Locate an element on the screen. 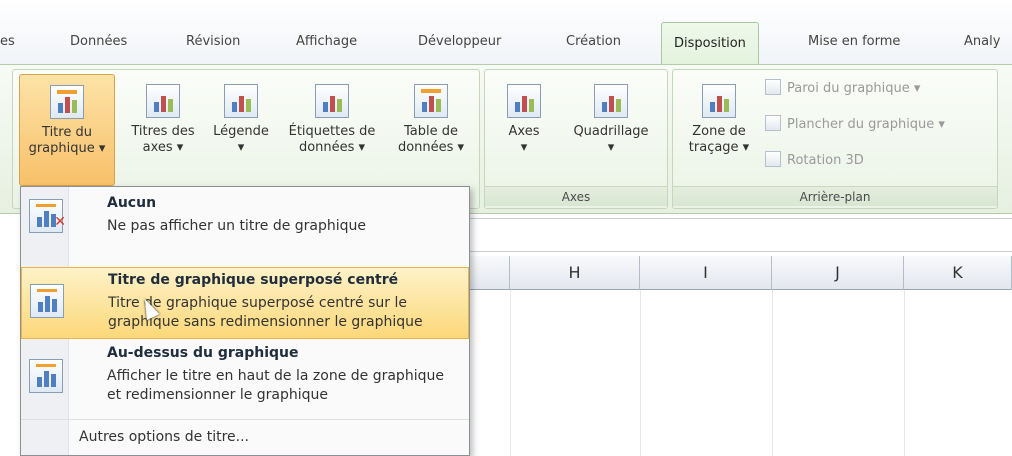 This screenshot has height=456, width=1012. tab-revision: Révision is located at coordinates (213, 42).